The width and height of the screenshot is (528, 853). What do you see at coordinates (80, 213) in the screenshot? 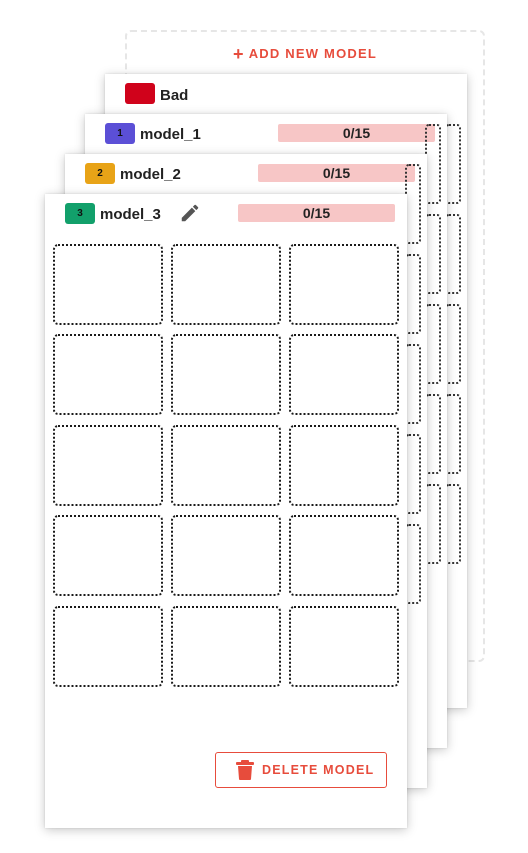
I see `model-number-badge: 3` at bounding box center [80, 213].